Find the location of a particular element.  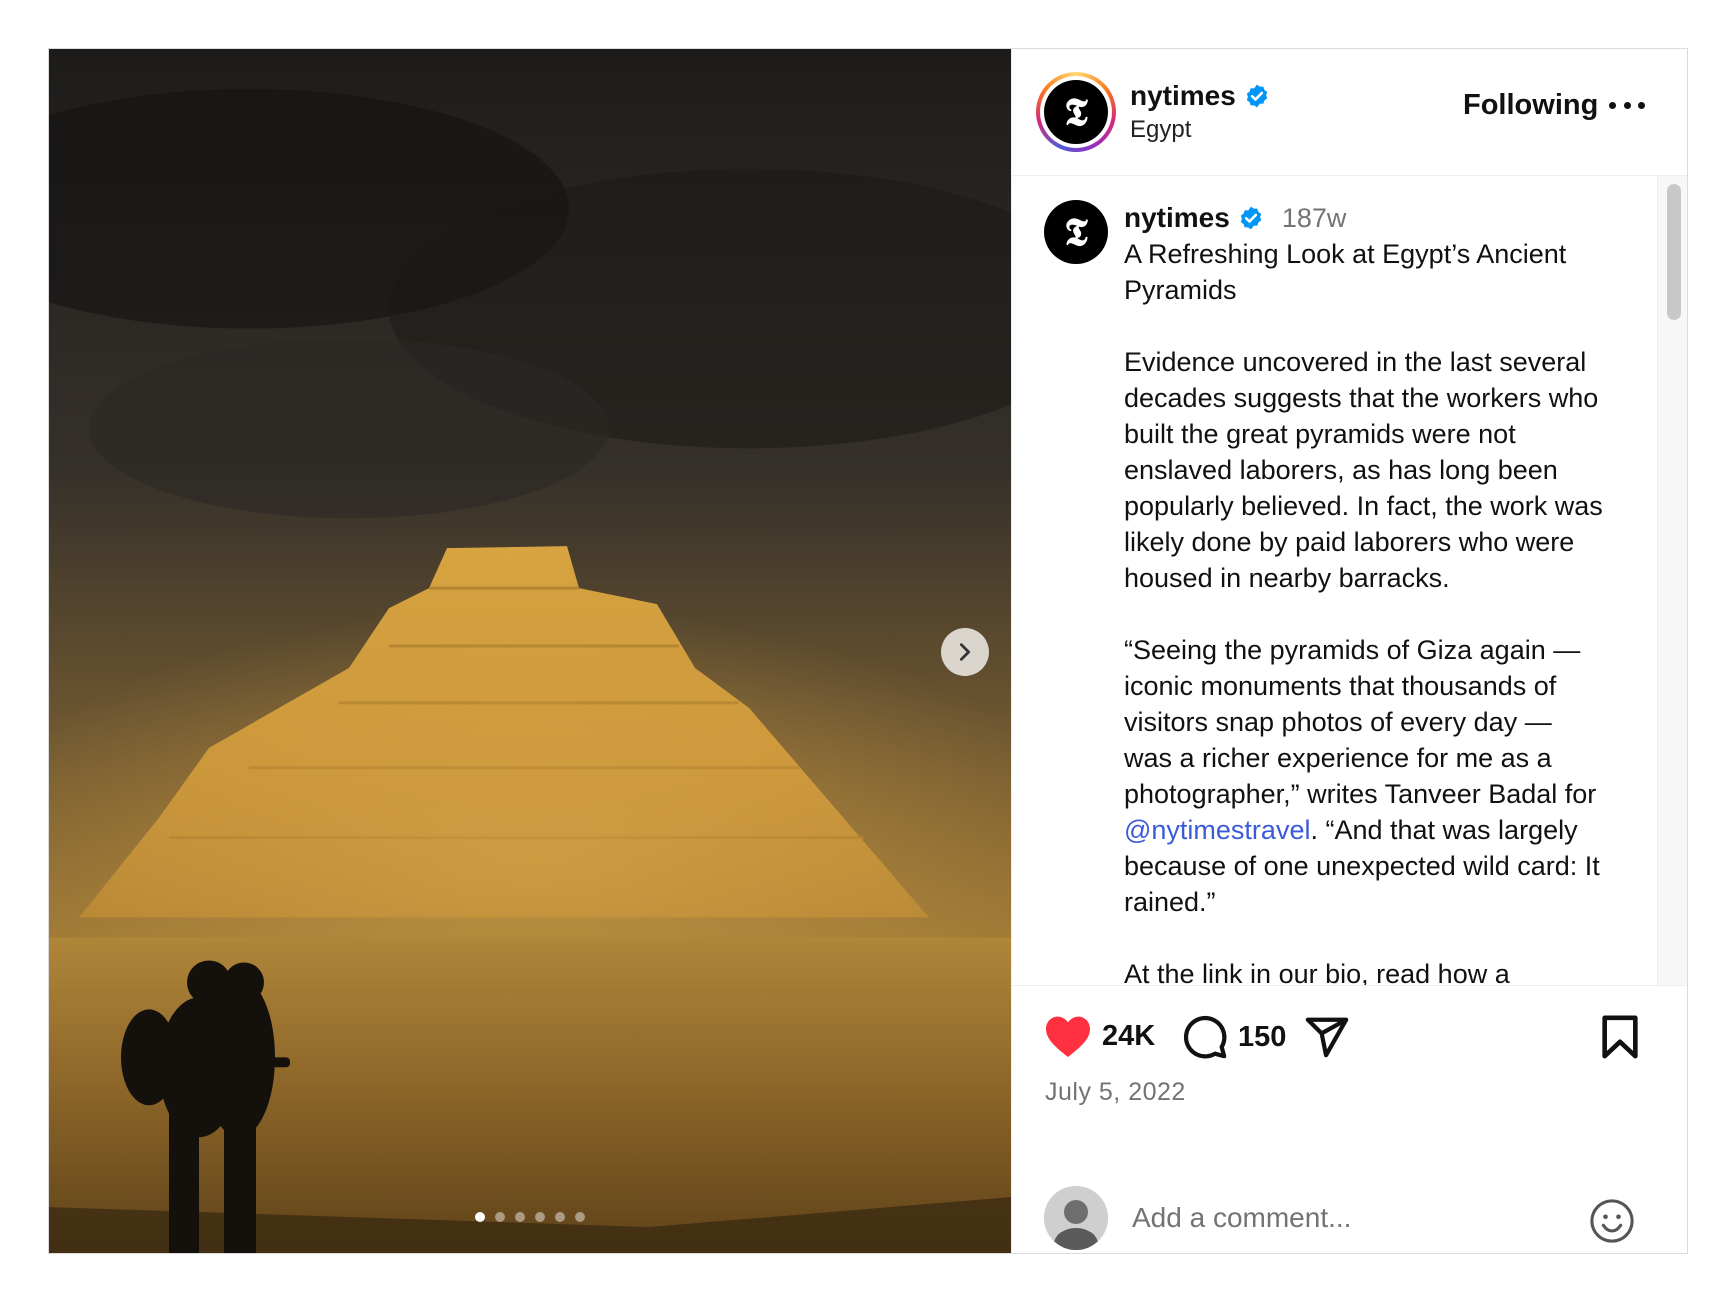

like-count: 24K is located at coordinates (1128, 1036).